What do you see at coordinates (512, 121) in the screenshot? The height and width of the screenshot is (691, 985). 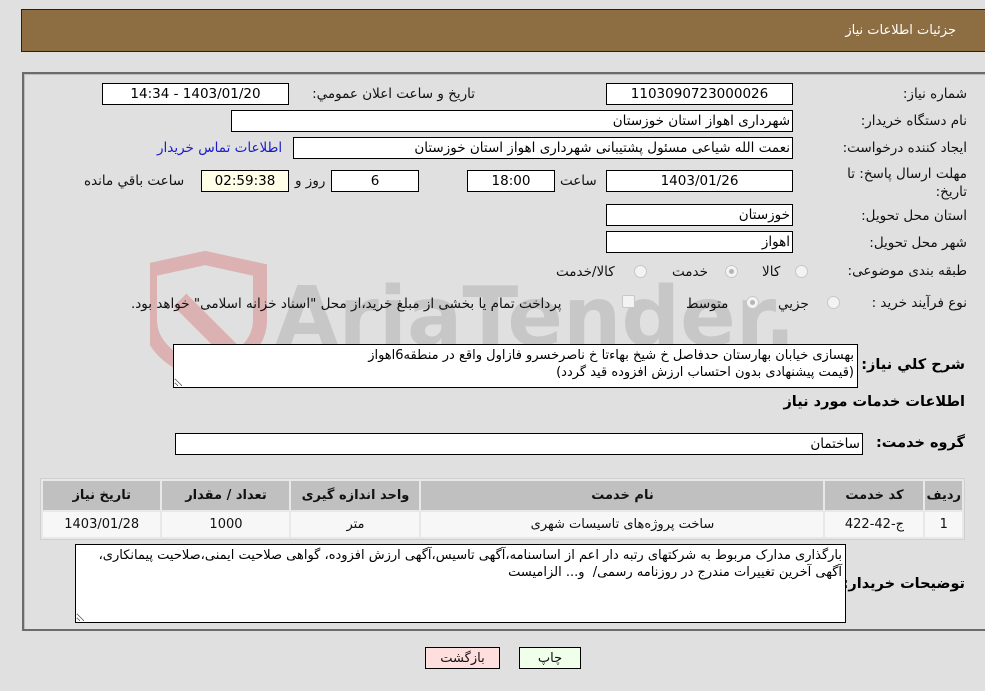 I see `buyer-org-field: شهرداری اهواز استان خوزستان` at bounding box center [512, 121].